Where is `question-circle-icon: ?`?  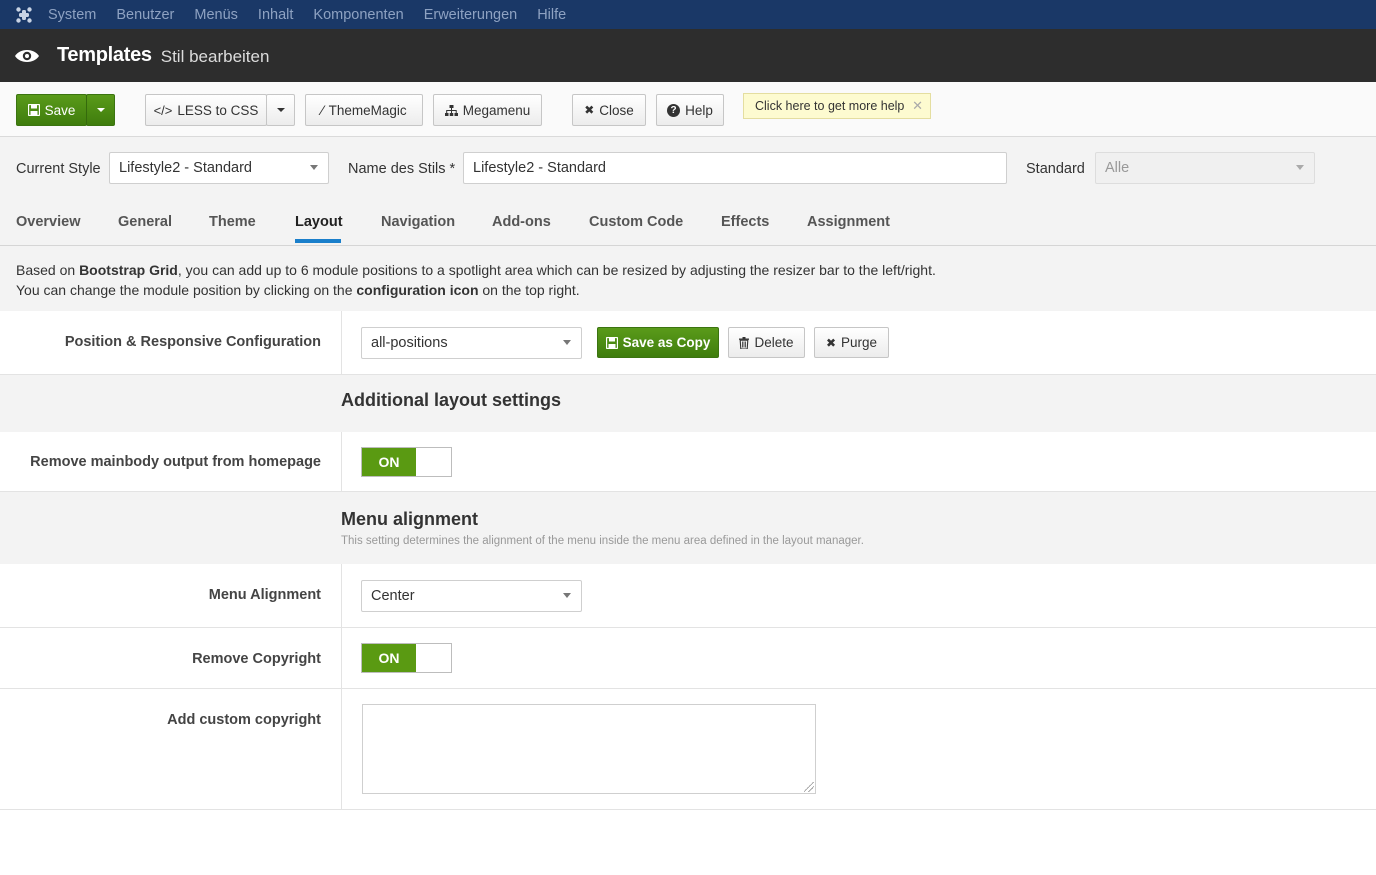 question-circle-icon: ? is located at coordinates (674, 110).